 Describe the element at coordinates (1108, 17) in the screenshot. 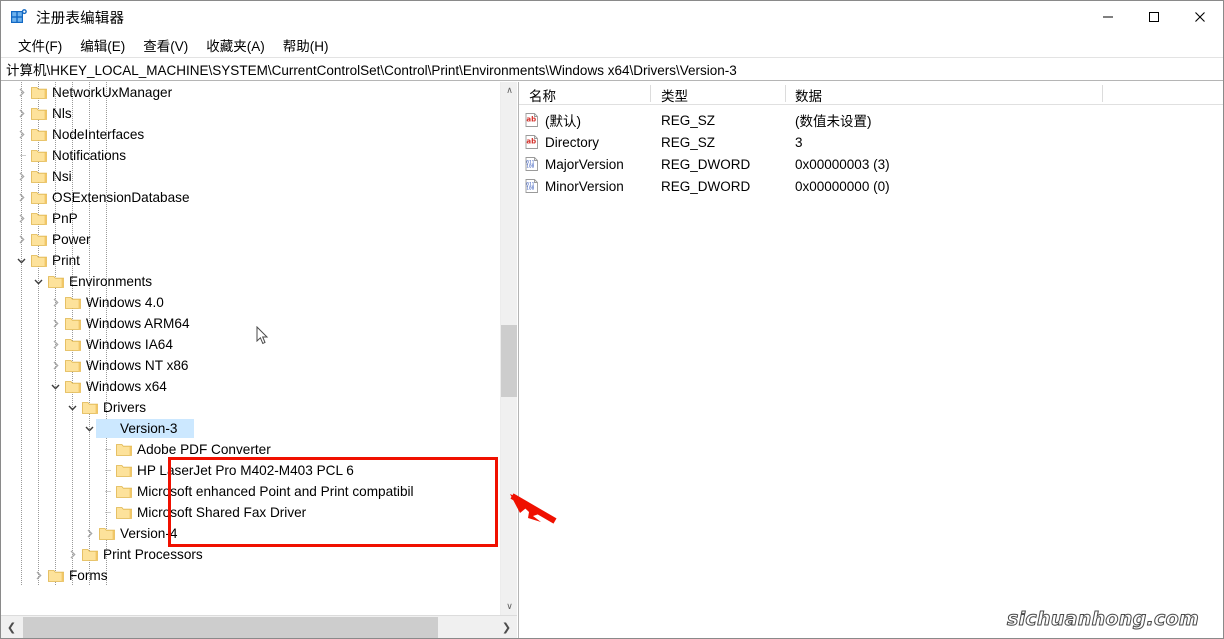

I see `minimize-button` at that location.